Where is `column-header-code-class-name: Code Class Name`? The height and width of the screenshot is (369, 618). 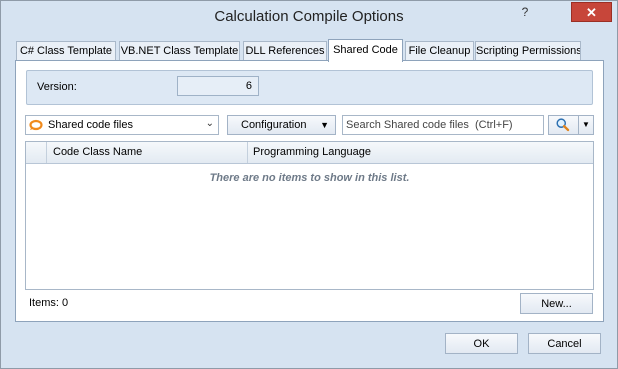 column-header-code-class-name: Code Class Name is located at coordinates (148, 152).